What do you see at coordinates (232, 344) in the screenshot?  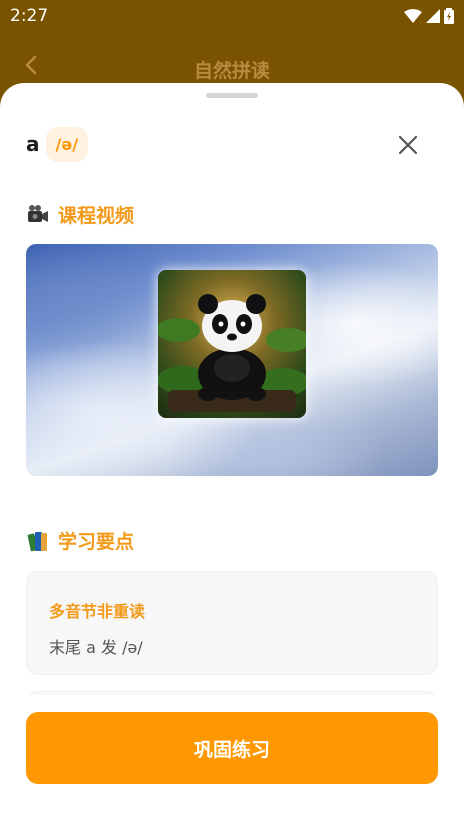 I see `panda-thumbnail` at bounding box center [232, 344].